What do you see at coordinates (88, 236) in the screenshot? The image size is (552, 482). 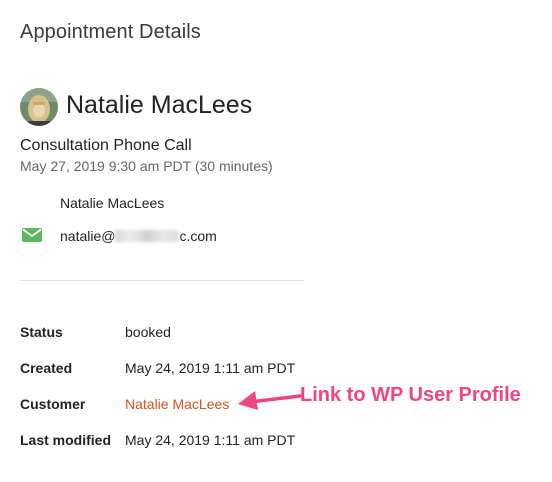 I see `email-prefix: natalie@` at bounding box center [88, 236].